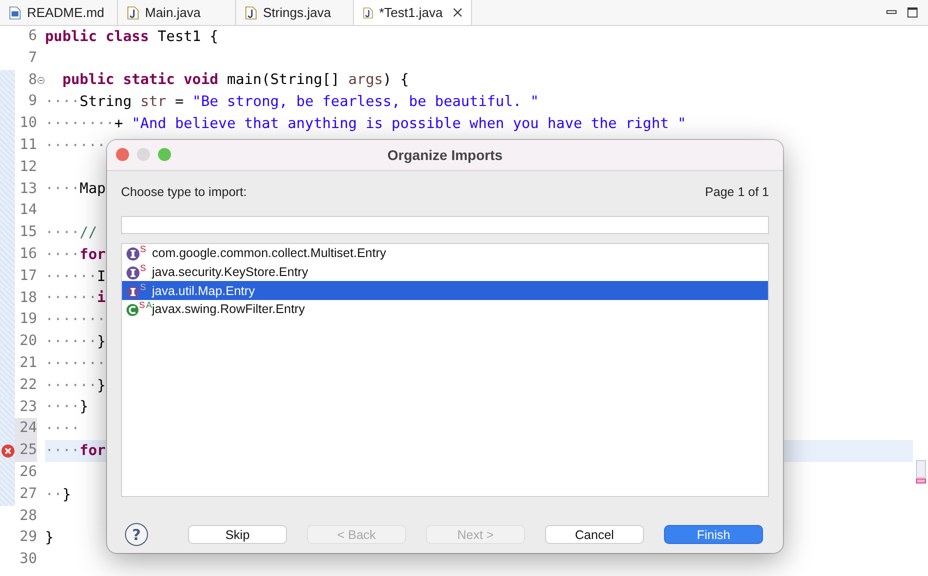 This screenshot has height=576, width=928. Describe the element at coordinates (32, 102) in the screenshot. I see `line-number: 9` at that location.